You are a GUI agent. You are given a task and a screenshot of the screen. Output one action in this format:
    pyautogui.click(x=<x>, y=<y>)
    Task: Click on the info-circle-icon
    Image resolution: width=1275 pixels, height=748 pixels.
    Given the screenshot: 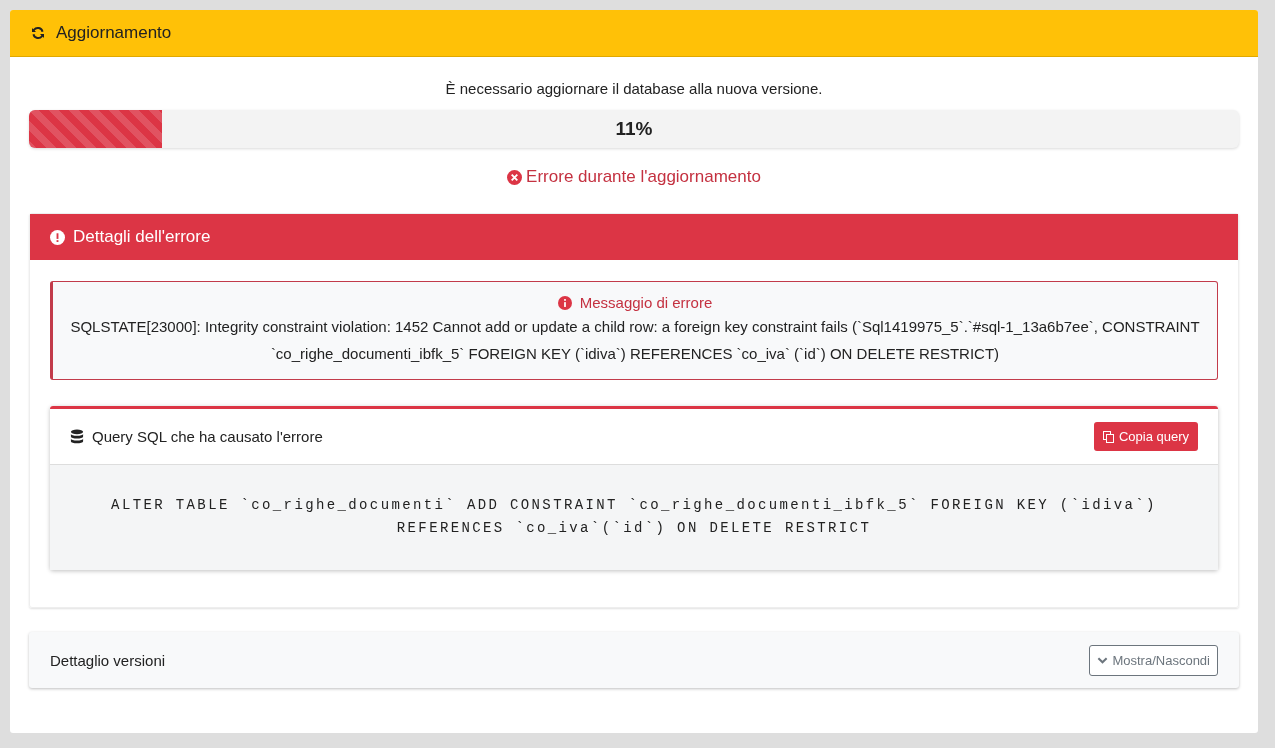 What is the action you would take?
    pyautogui.click(x=564, y=302)
    